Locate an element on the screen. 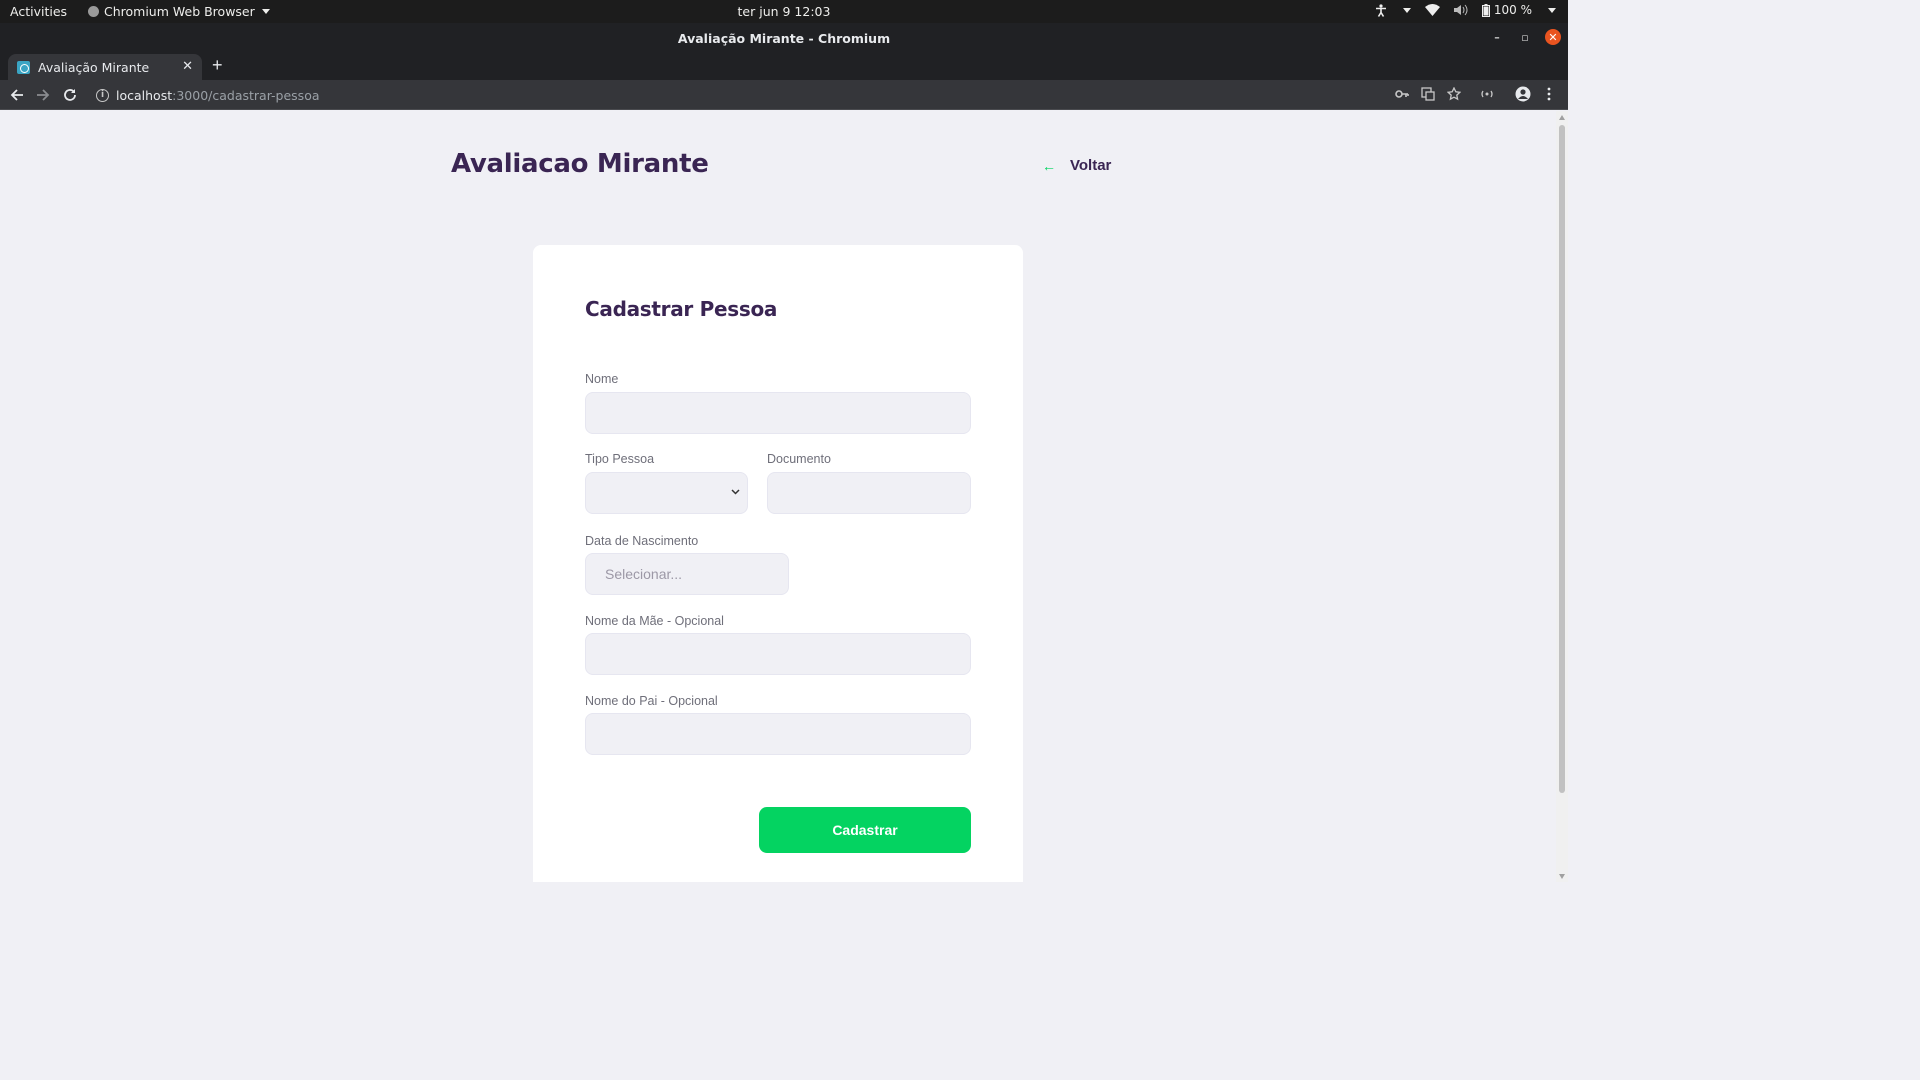 The height and width of the screenshot is (1080, 1920). translate-icon is located at coordinates (1428, 96).